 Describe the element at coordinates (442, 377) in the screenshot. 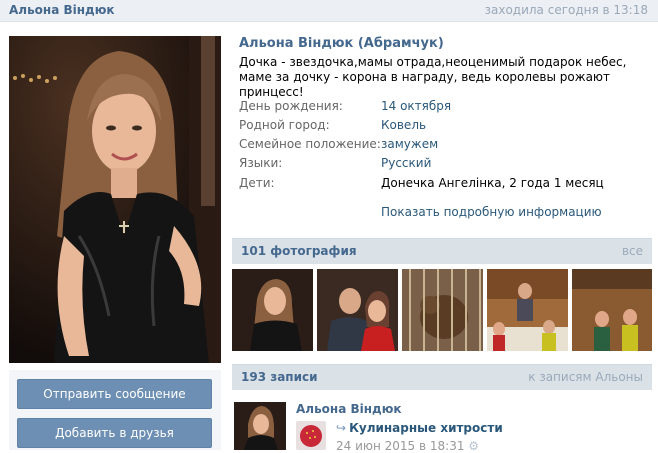

I see `wall-header: 193 записи к записям Альоны` at that location.